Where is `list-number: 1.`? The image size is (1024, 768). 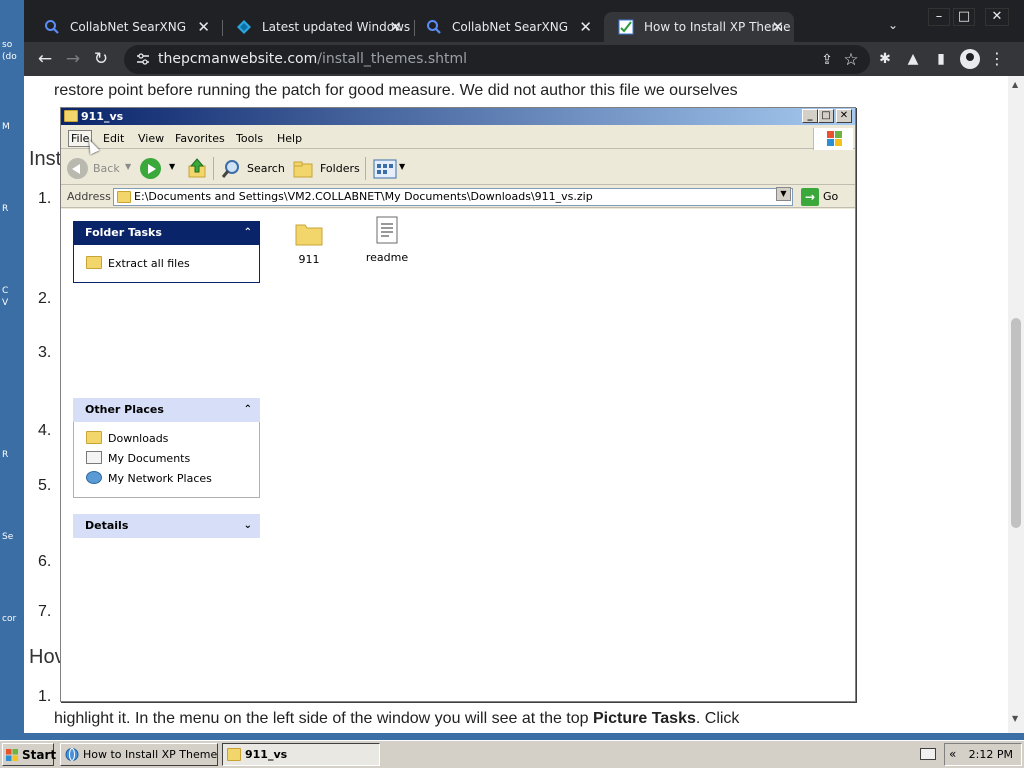 list-number: 1. is located at coordinates (45, 696).